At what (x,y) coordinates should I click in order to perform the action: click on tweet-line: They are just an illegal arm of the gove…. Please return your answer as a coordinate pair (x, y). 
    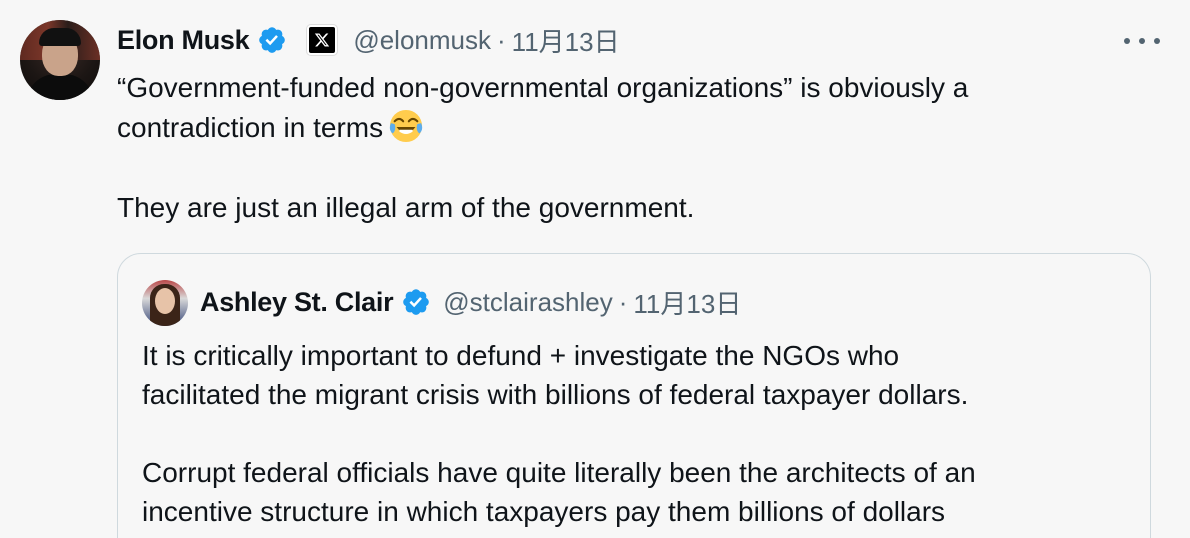
    Looking at the image, I should click on (406, 207).